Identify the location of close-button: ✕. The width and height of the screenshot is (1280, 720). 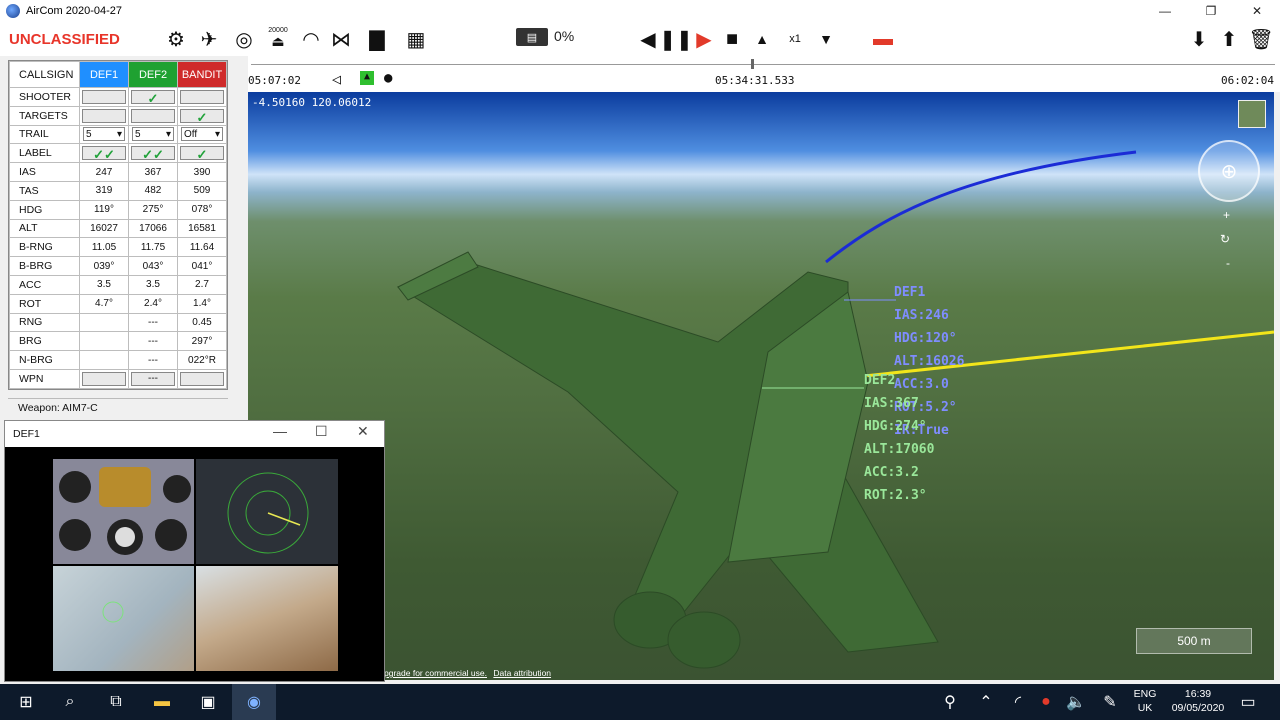
(1257, 11).